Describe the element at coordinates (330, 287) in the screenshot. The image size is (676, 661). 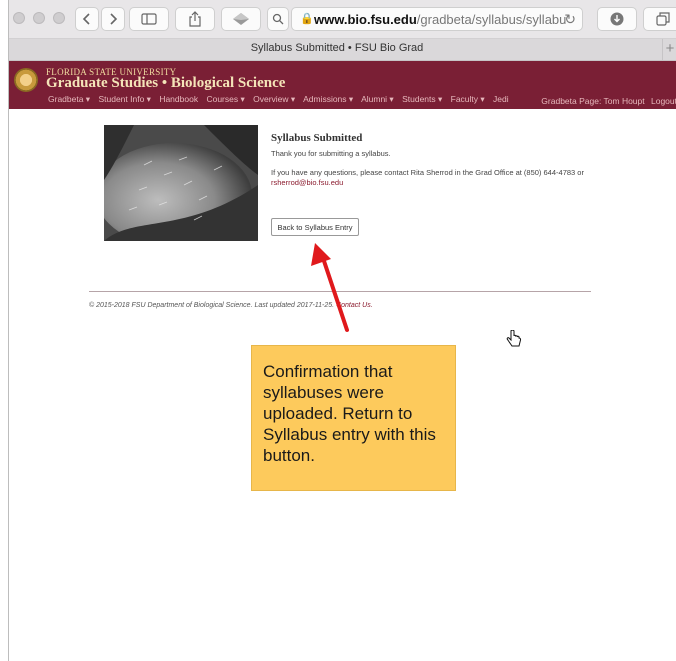
I see `annotation-arrow` at that location.